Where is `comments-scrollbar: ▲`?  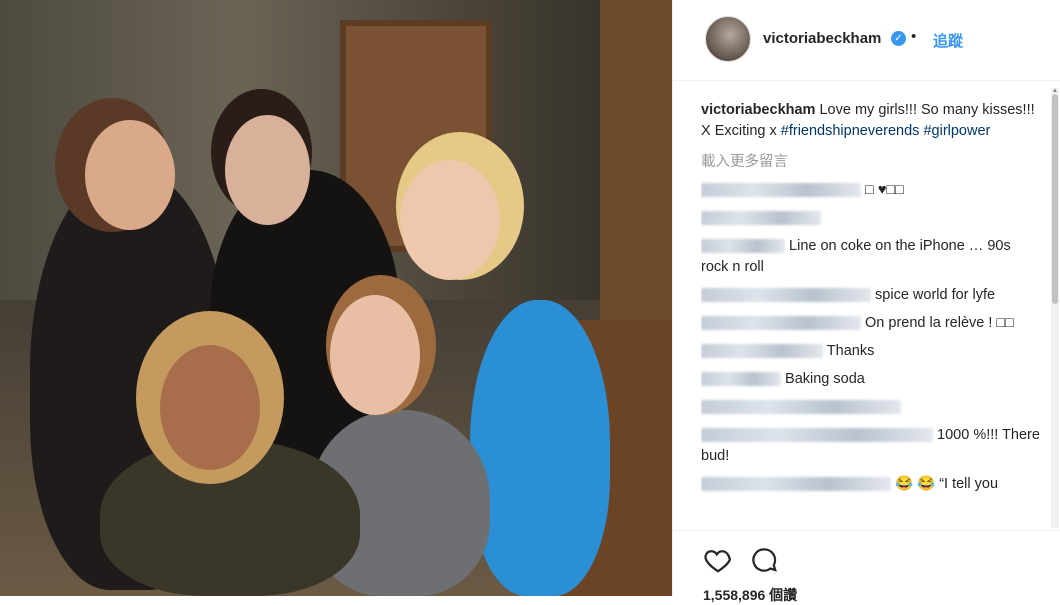 comments-scrollbar: ▲ is located at coordinates (1055, 308).